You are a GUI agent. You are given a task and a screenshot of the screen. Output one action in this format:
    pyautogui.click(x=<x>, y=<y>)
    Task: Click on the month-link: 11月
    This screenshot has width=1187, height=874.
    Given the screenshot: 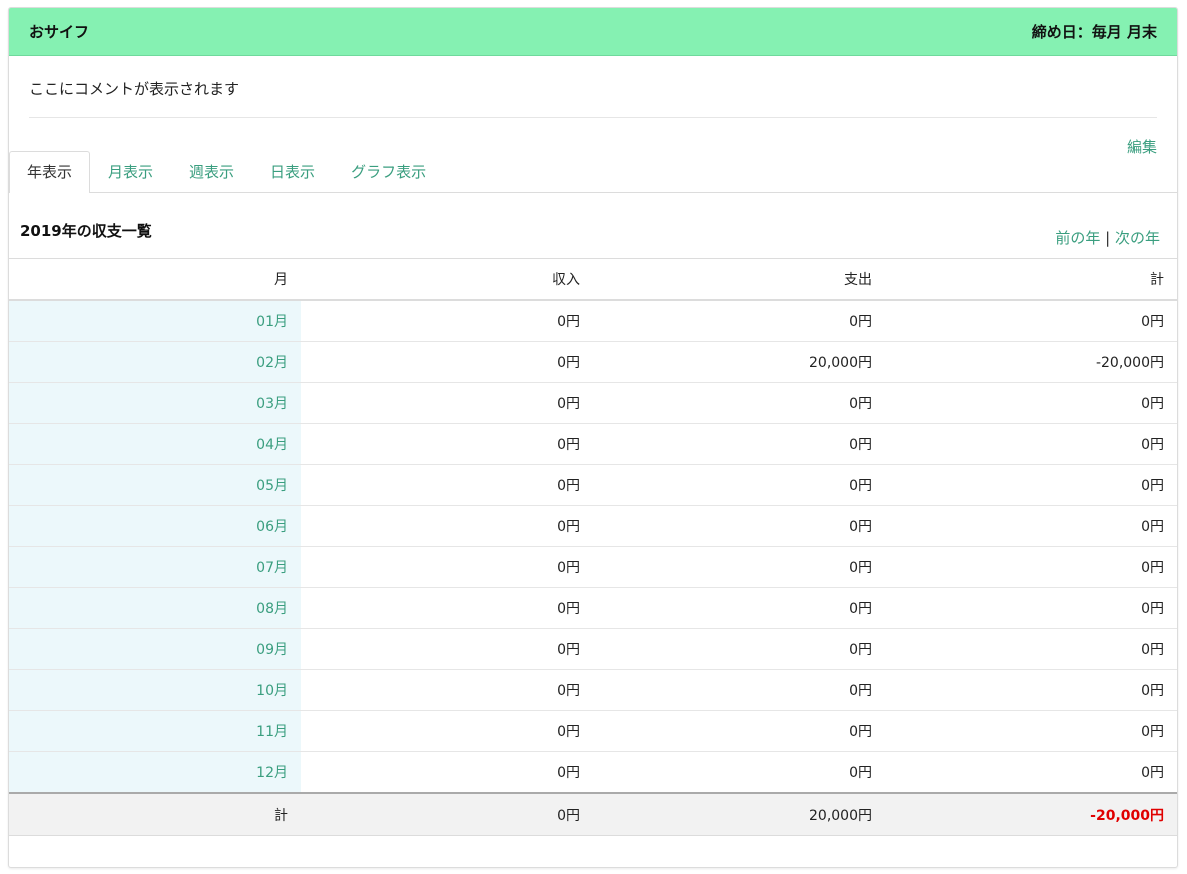 What is the action you would take?
    pyautogui.click(x=272, y=732)
    